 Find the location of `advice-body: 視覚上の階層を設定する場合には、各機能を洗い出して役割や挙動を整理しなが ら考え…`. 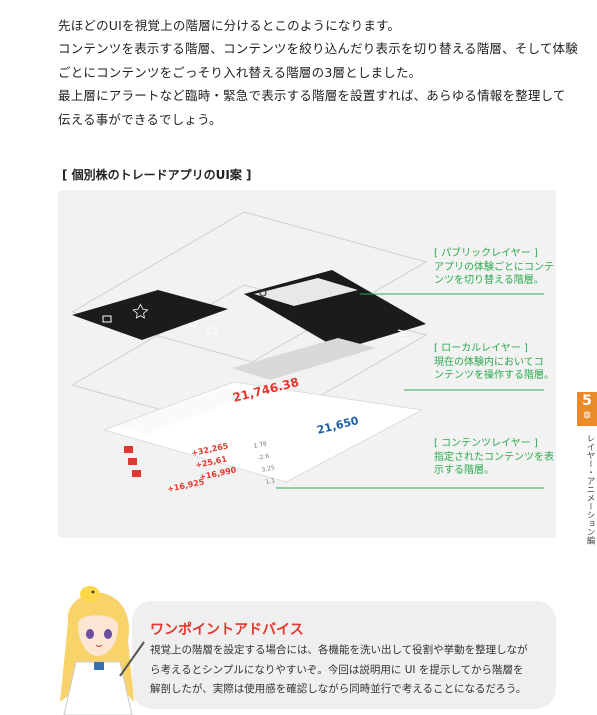

advice-body: 視覚上の階層を設定する場合には、各機能を洗い出して役割や挙動を整理しなが ら考え… is located at coordinates (350, 670).